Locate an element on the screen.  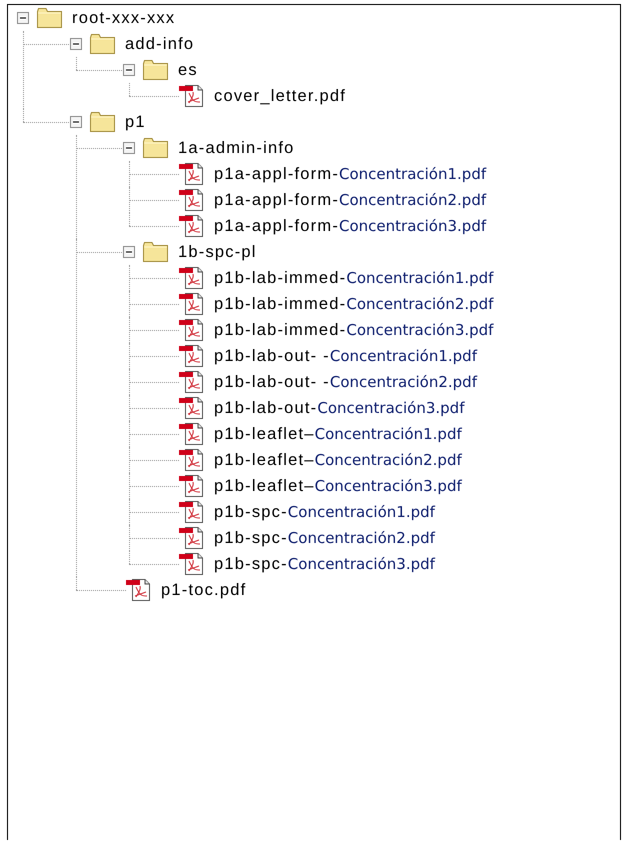
file-name: p1b-spc-Concentración3.pdf is located at coordinates (324, 564).